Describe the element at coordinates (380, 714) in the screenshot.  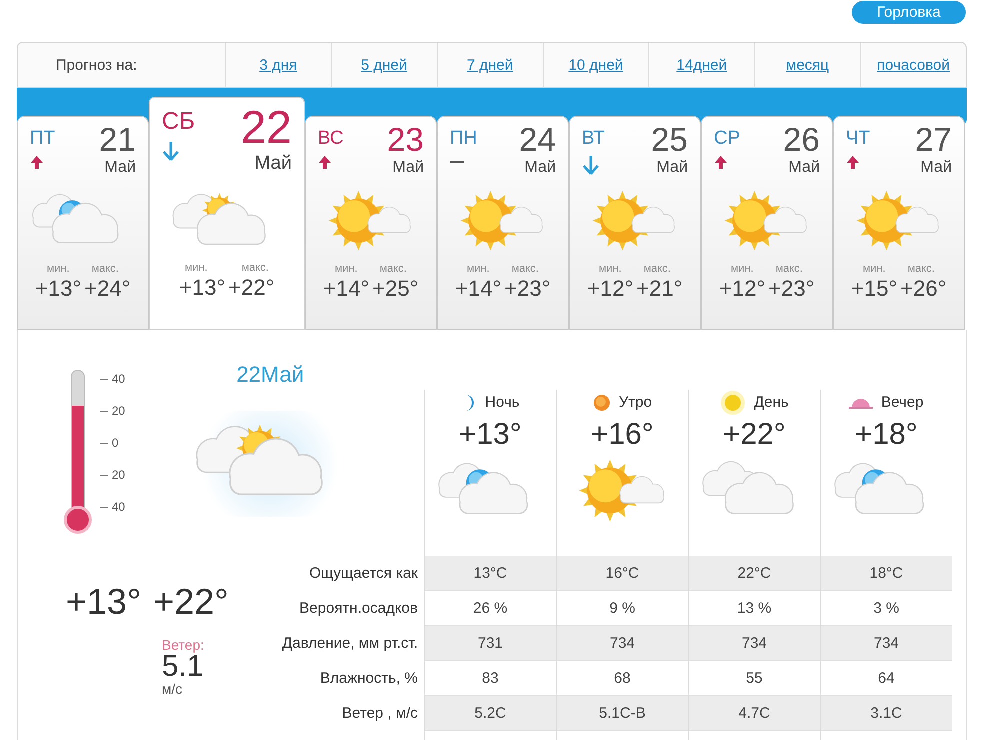
I see `row-label: Ветер , м/с` at that location.